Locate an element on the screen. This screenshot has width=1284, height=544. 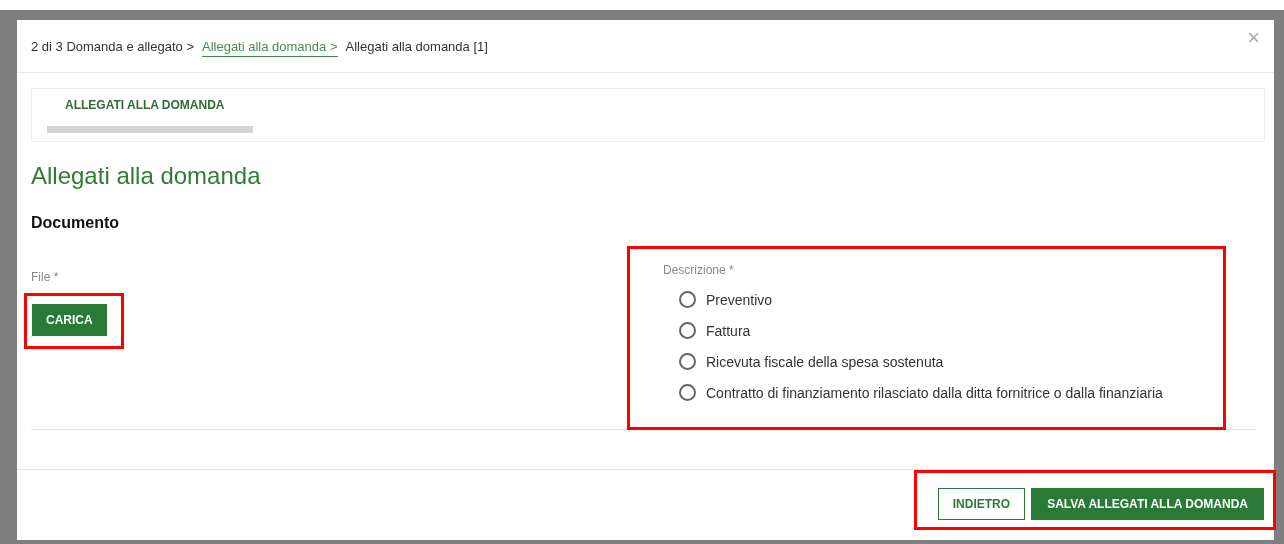
field-label: Descrizione * is located at coordinates (699, 270).